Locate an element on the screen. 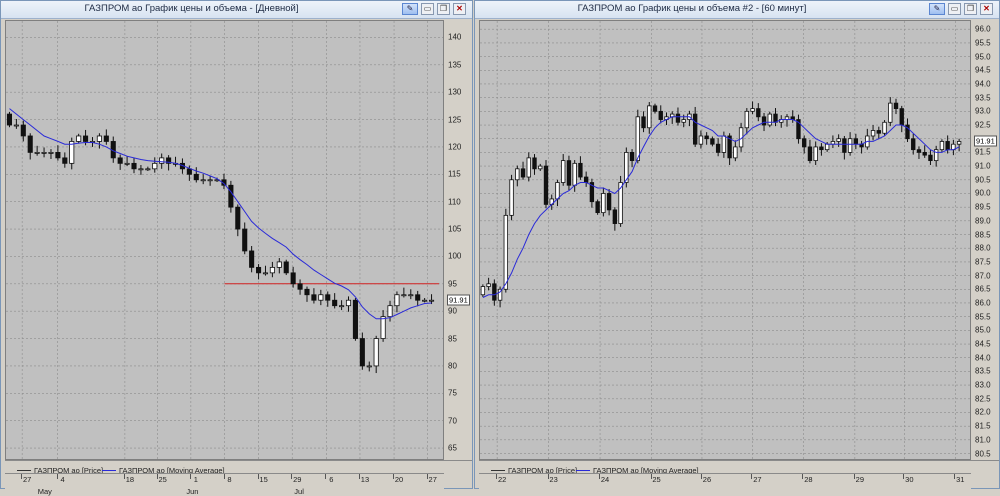 The width and height of the screenshot is (1000, 496). y-tick-label: 86.5 is located at coordinates (983, 289).